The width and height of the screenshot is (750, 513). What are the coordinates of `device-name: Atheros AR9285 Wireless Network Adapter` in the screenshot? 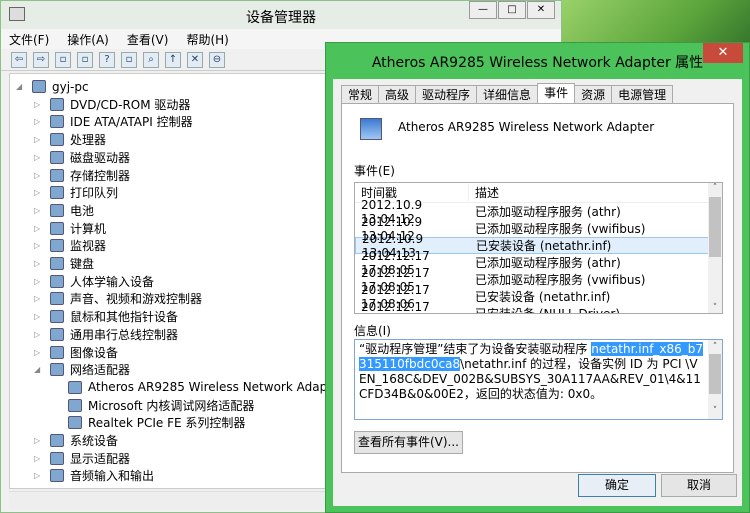 It's located at (526, 127).